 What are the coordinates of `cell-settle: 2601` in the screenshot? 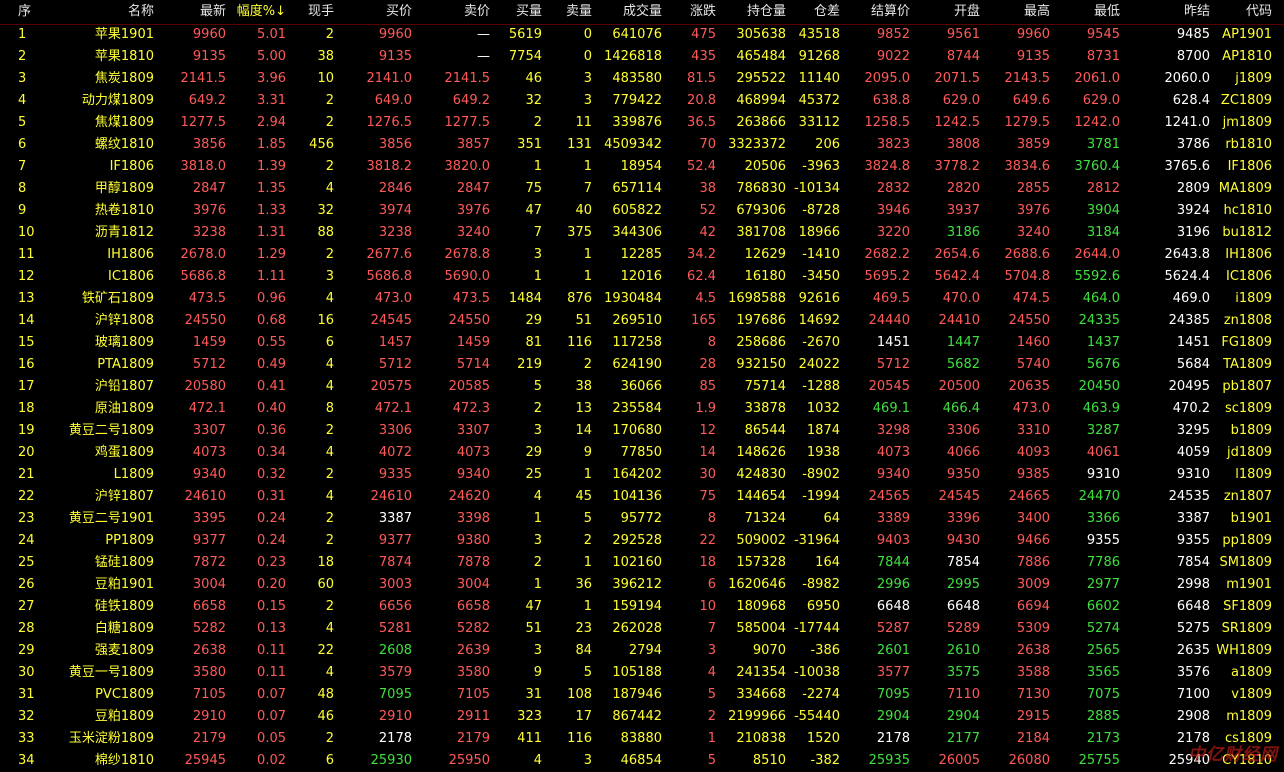 It's located at (878, 651).